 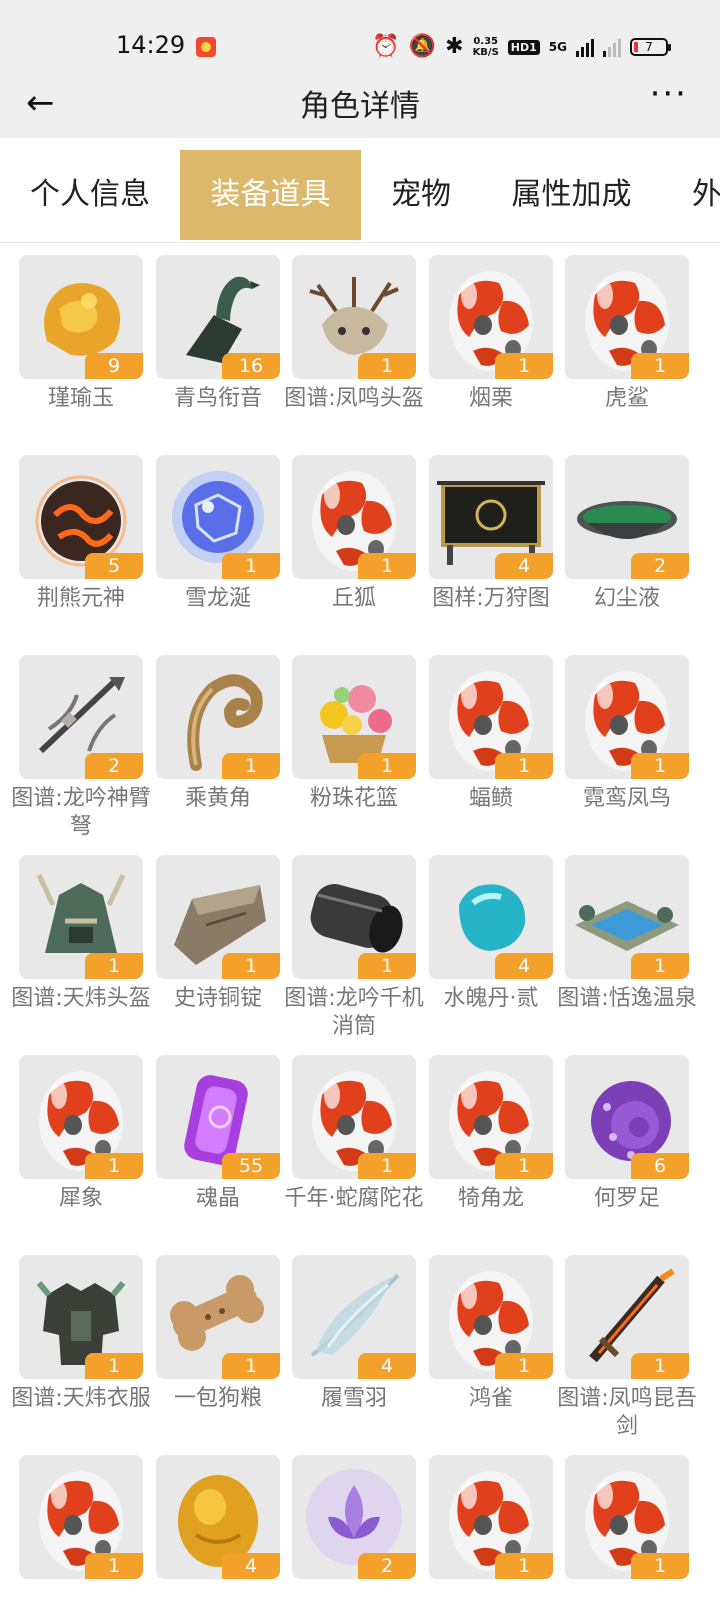 I want to click on tab-equipment-items: 装备道具, so click(x=270, y=195).